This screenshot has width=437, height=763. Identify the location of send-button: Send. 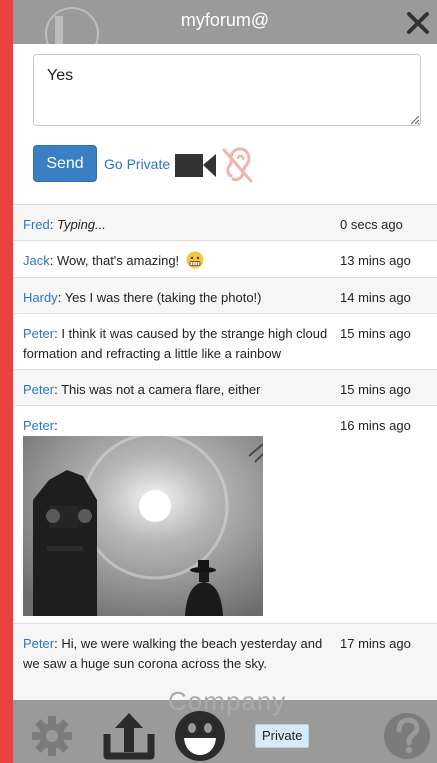
(65, 163).